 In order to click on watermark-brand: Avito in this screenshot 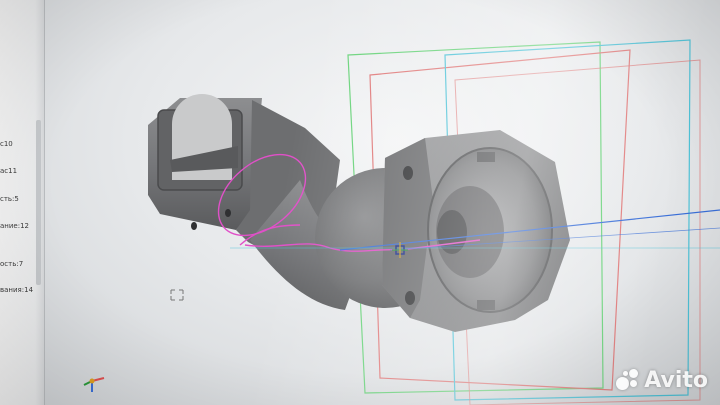, I will do `click(676, 380)`.